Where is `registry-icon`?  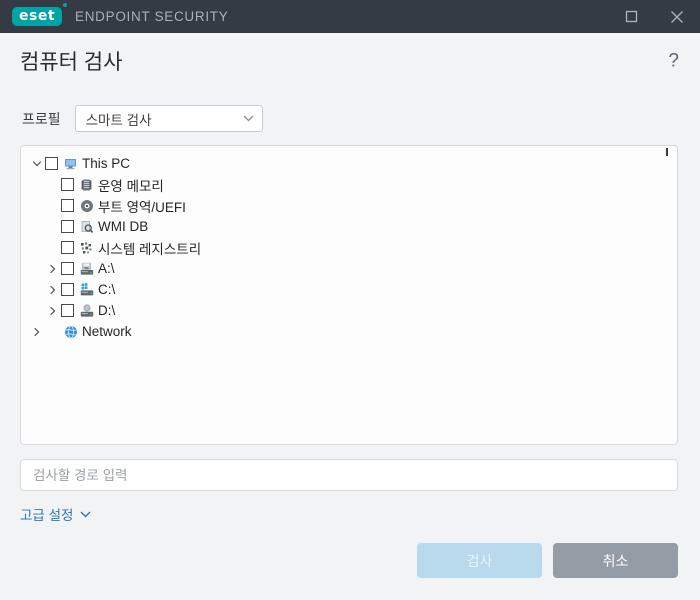
registry-icon is located at coordinates (86, 247).